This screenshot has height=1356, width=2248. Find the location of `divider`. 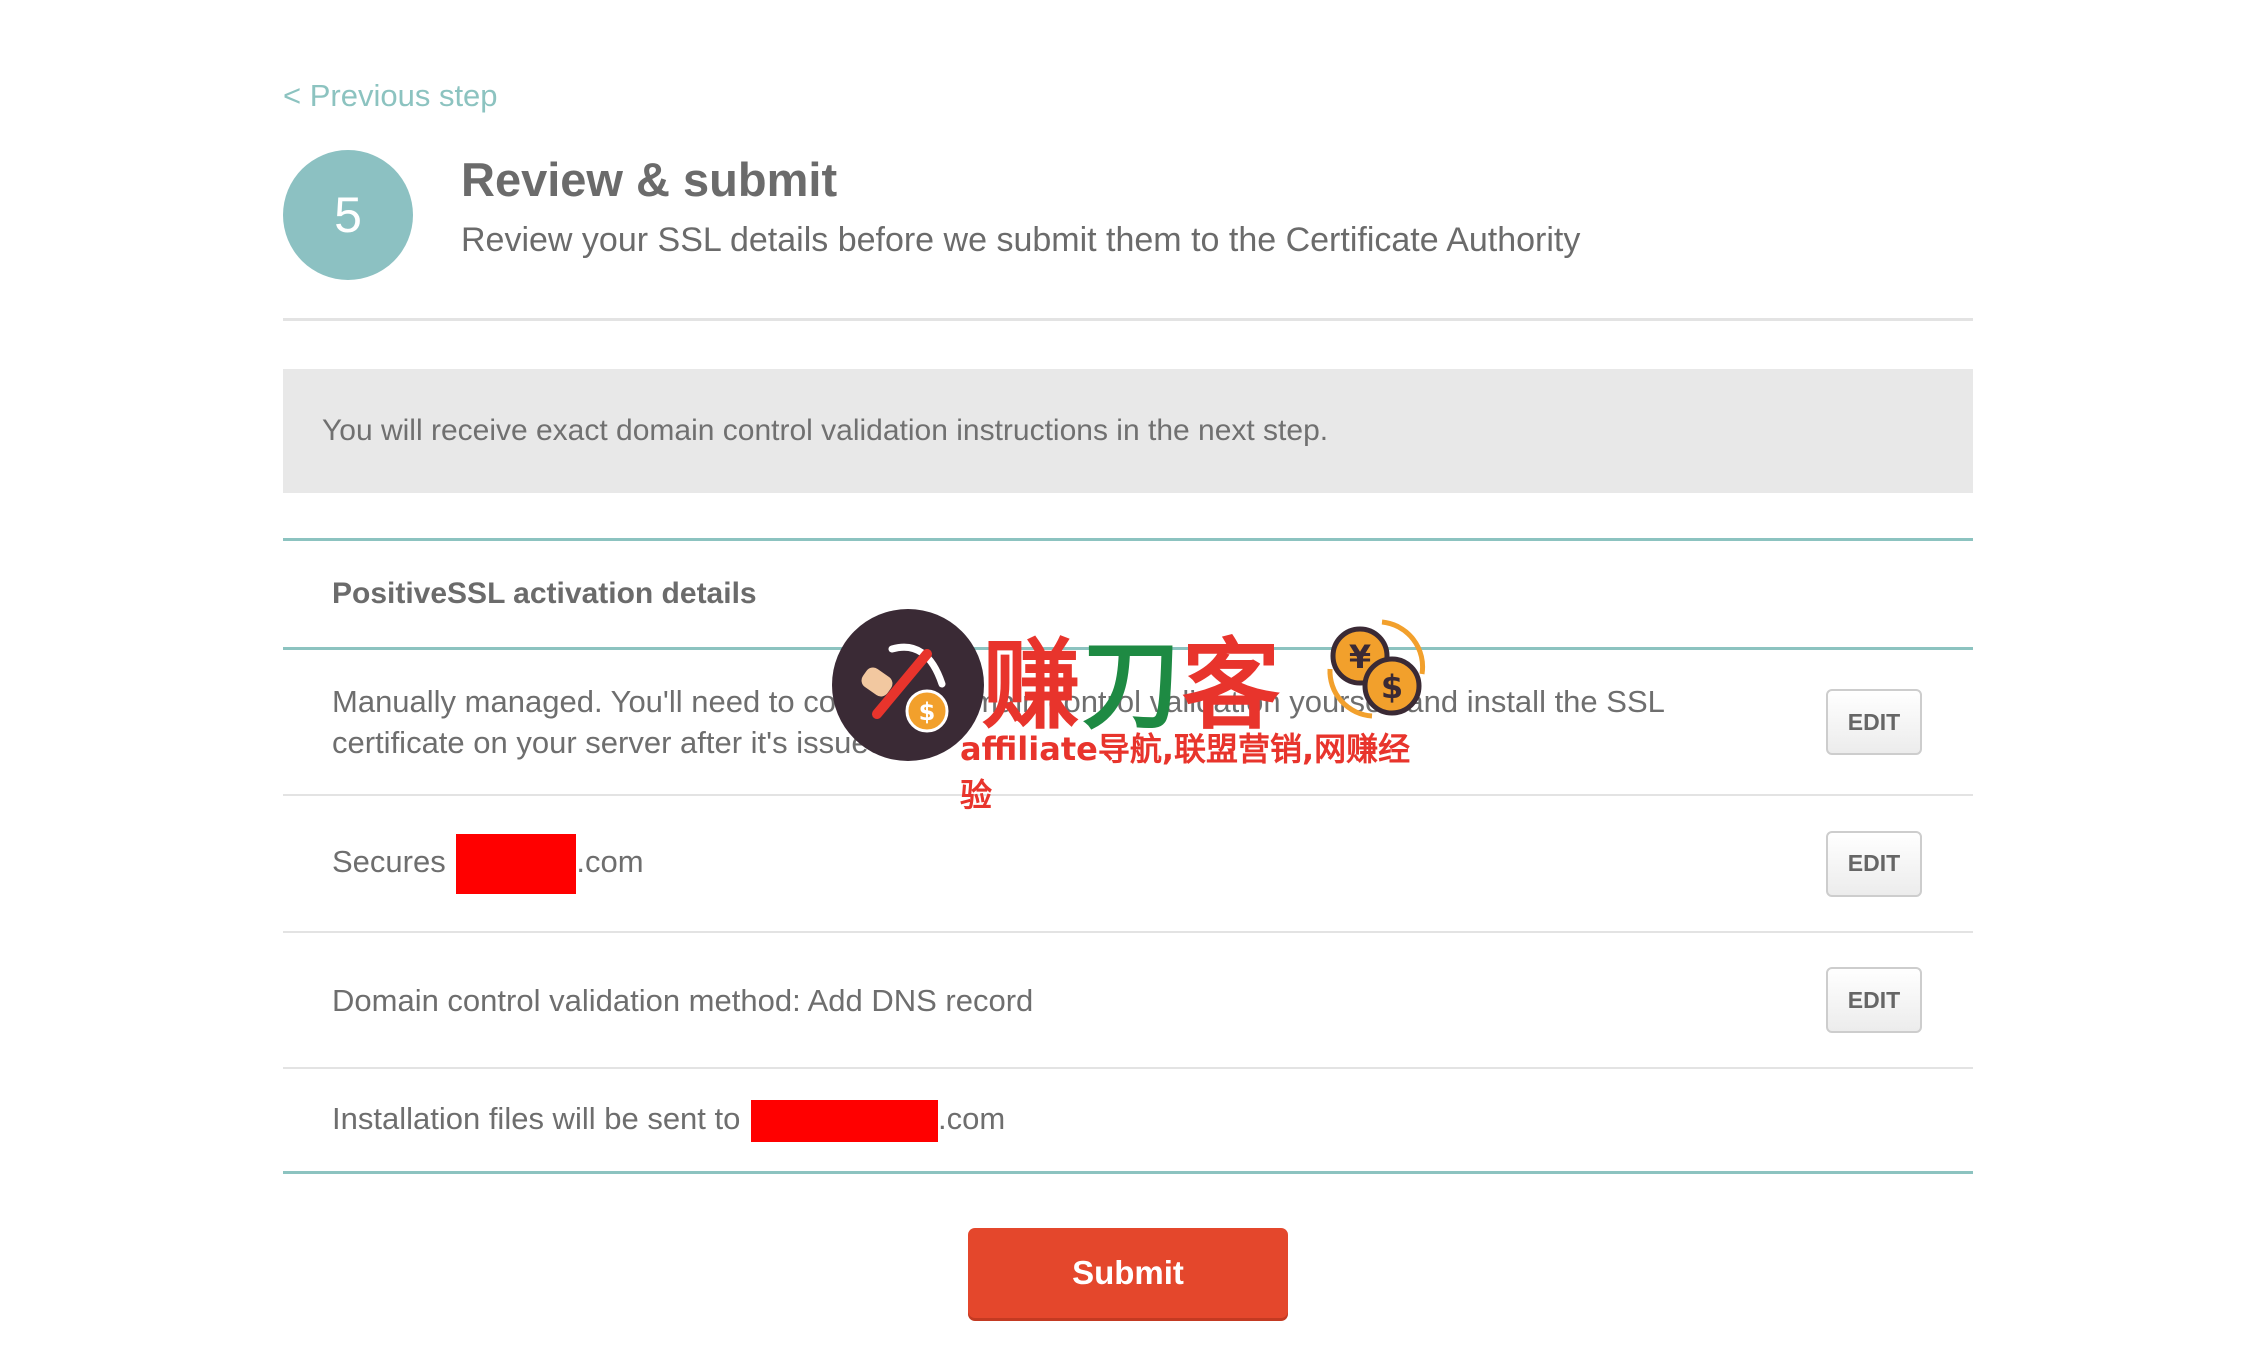

divider is located at coordinates (1128, 319).